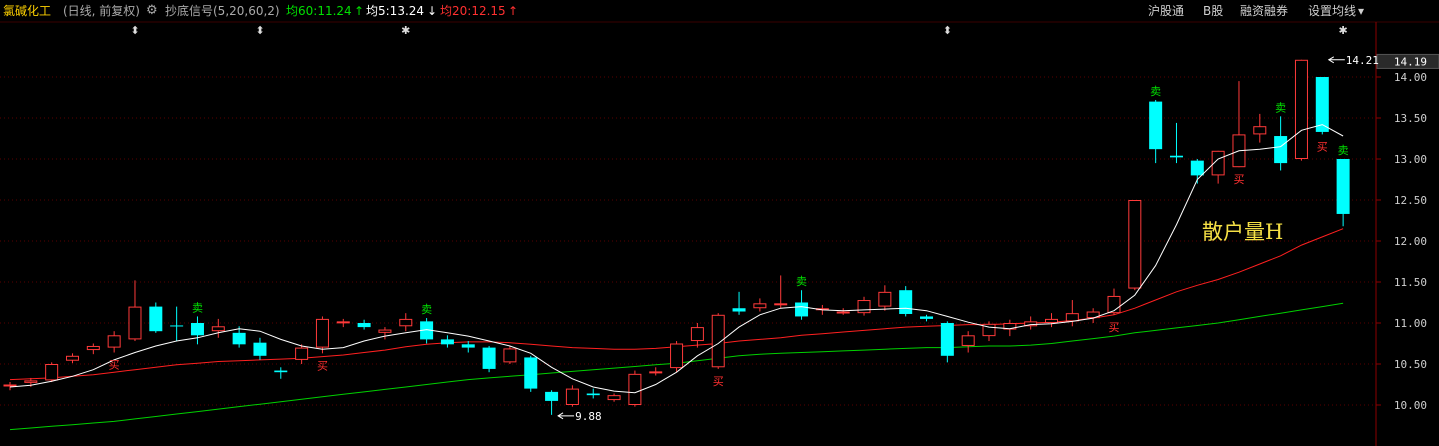 The height and width of the screenshot is (446, 1439). Describe the element at coordinates (1410, 282) in the screenshot. I see `y-tick-label: 11.50` at that location.